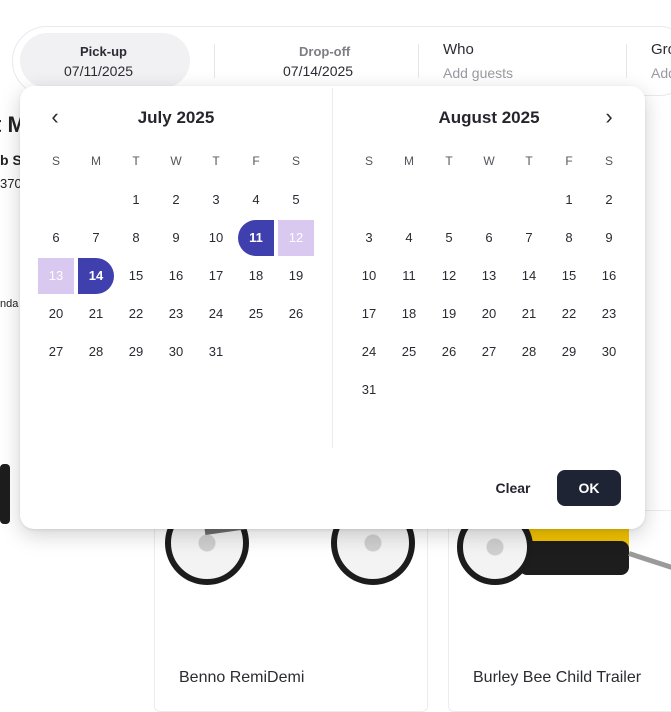 The height and width of the screenshot is (712, 671). I want to click on group-field: Gro Add, so click(661, 60).